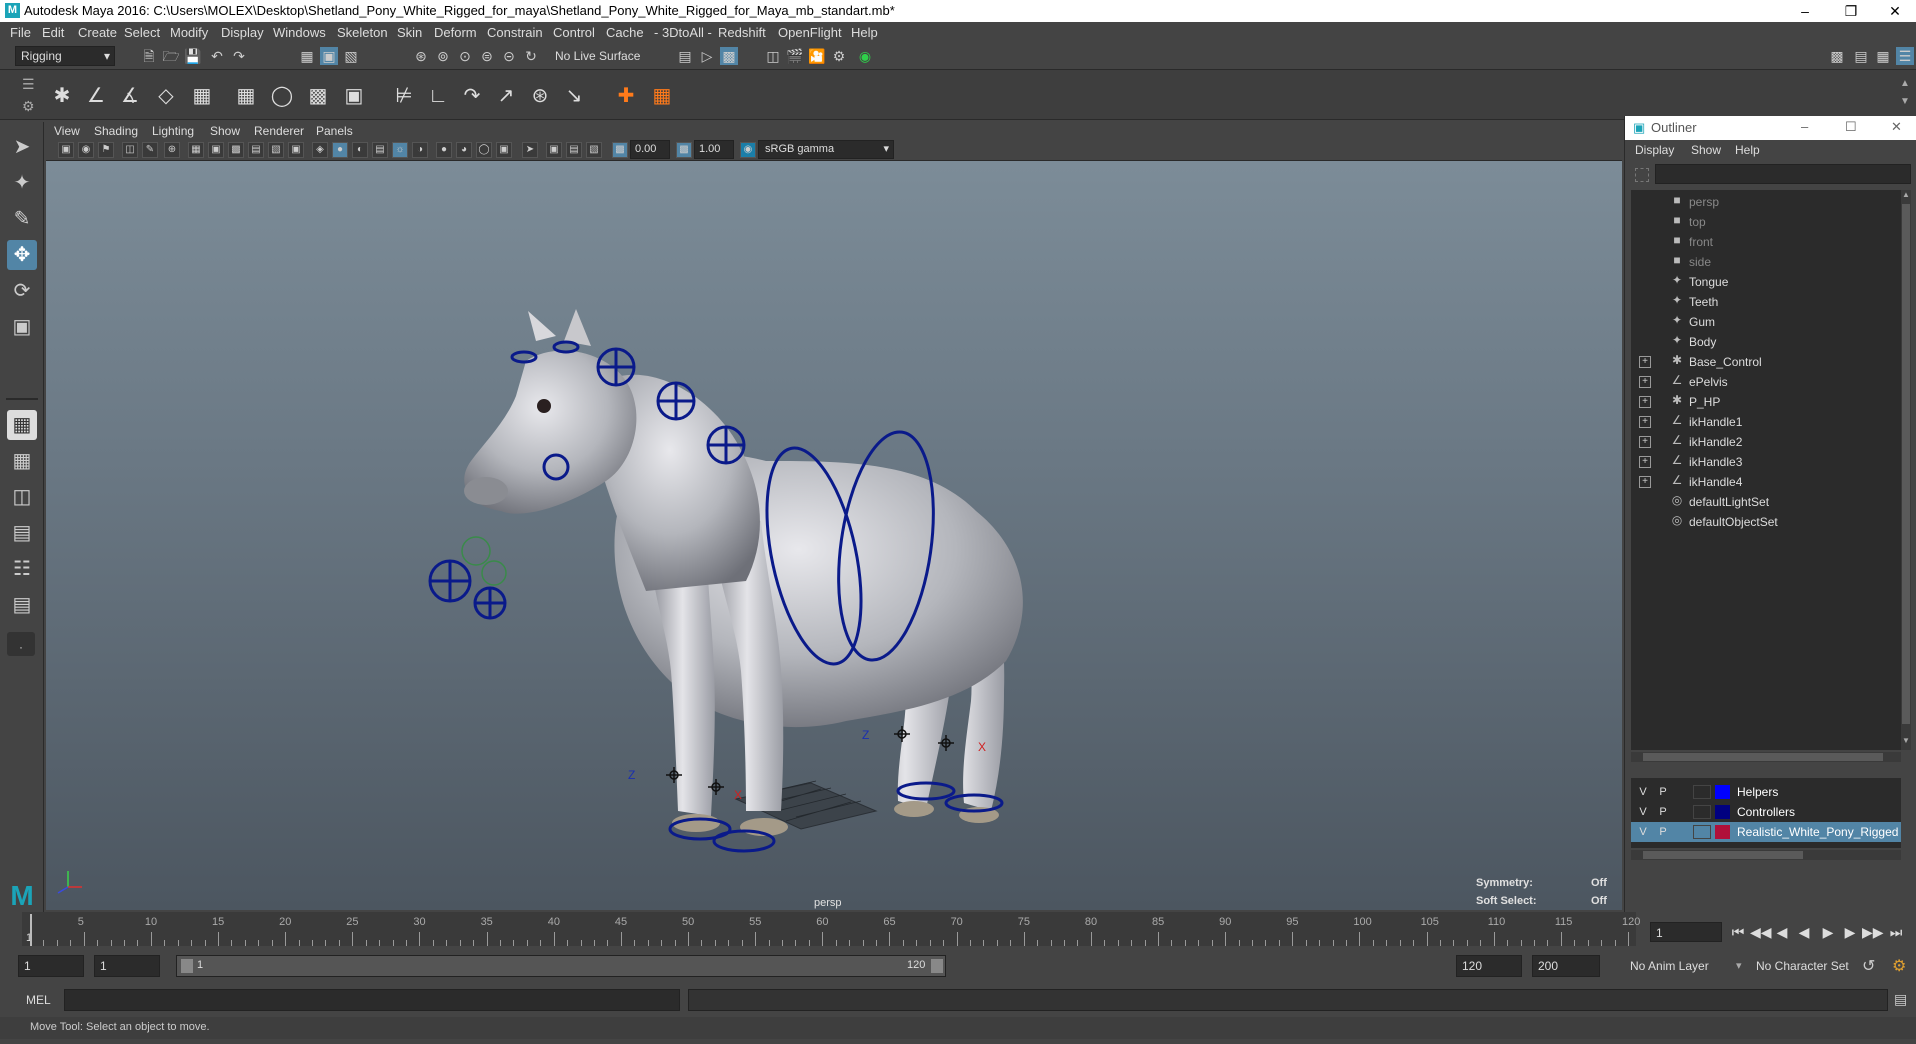  Describe the element at coordinates (420, 150) in the screenshot. I see `shadows-icon: ◑` at that location.